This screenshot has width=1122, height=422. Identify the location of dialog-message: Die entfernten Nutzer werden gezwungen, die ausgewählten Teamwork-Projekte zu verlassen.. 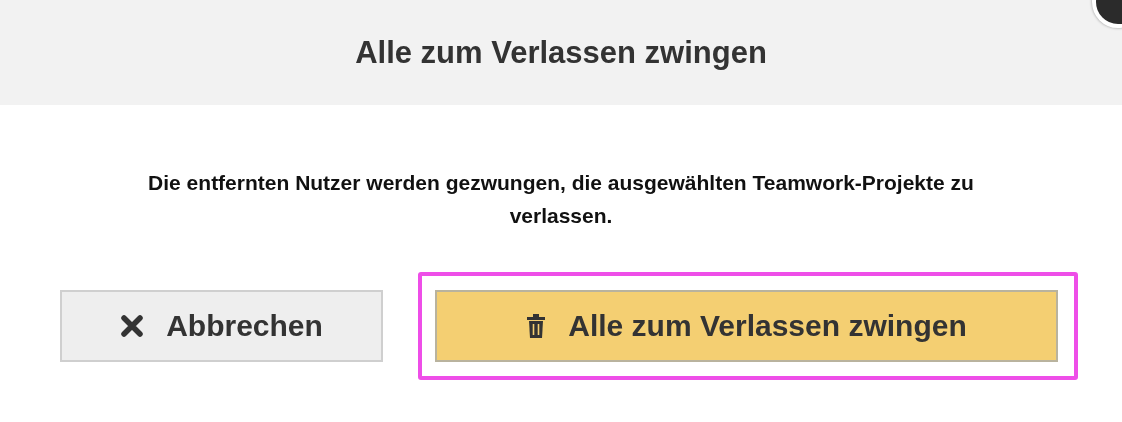
(561, 199).